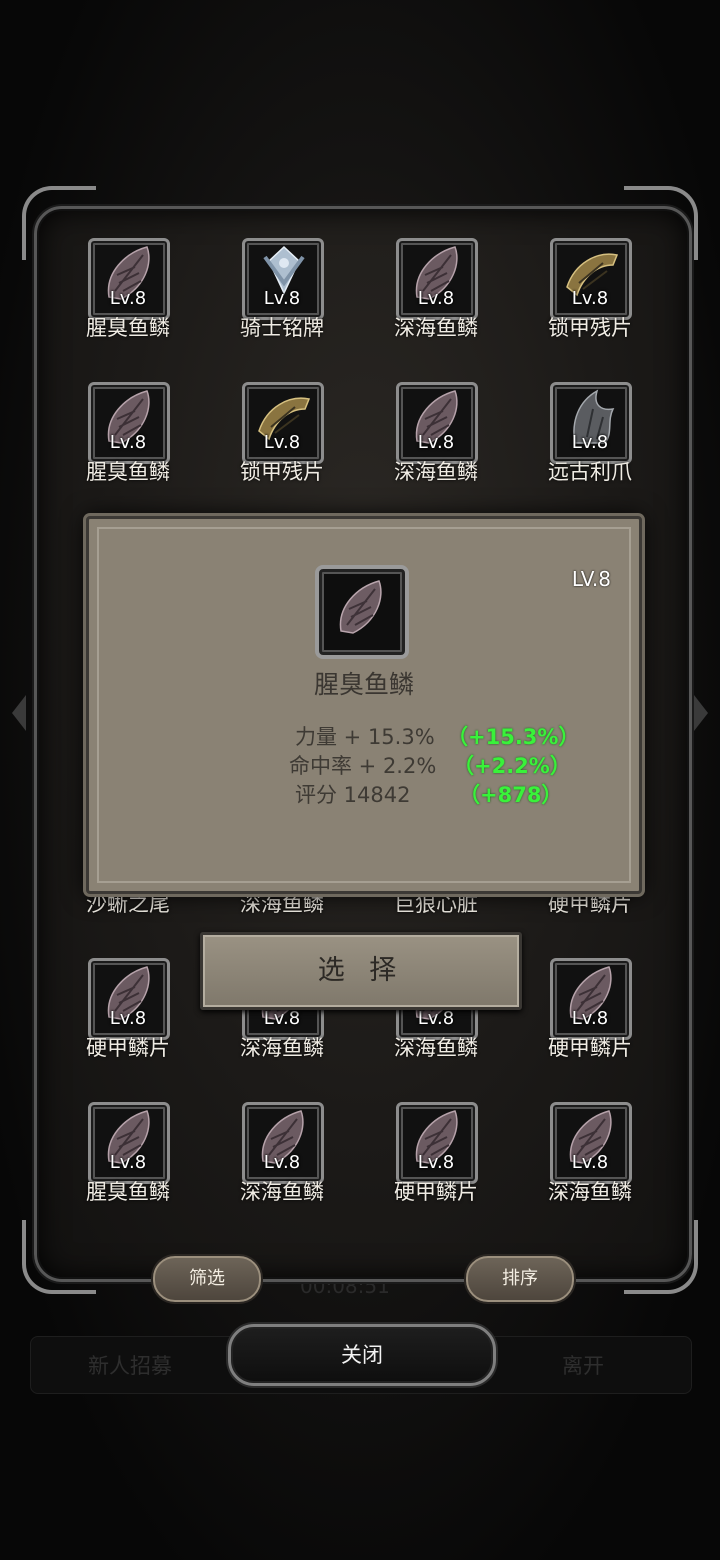 The width and height of the screenshot is (720, 1560). I want to click on stat-accuracy: 命中率 + 2.2%, so click(363, 766).